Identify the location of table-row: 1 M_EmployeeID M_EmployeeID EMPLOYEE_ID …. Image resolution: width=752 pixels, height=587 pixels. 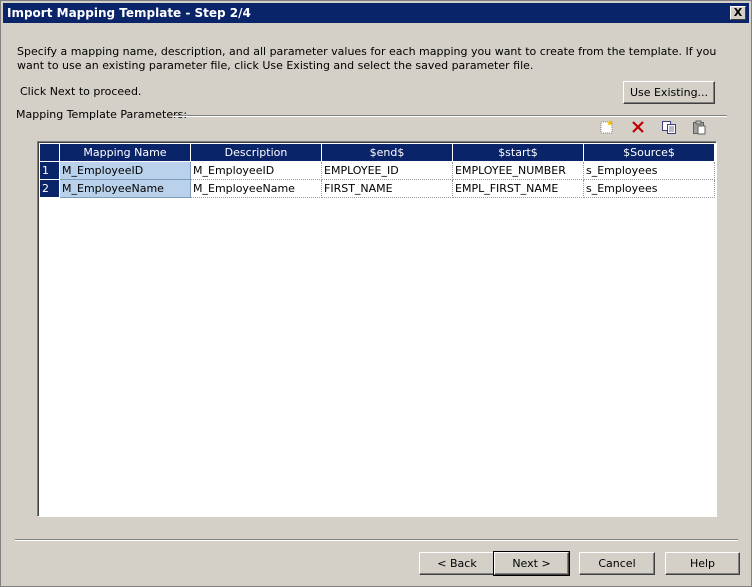
(377, 170).